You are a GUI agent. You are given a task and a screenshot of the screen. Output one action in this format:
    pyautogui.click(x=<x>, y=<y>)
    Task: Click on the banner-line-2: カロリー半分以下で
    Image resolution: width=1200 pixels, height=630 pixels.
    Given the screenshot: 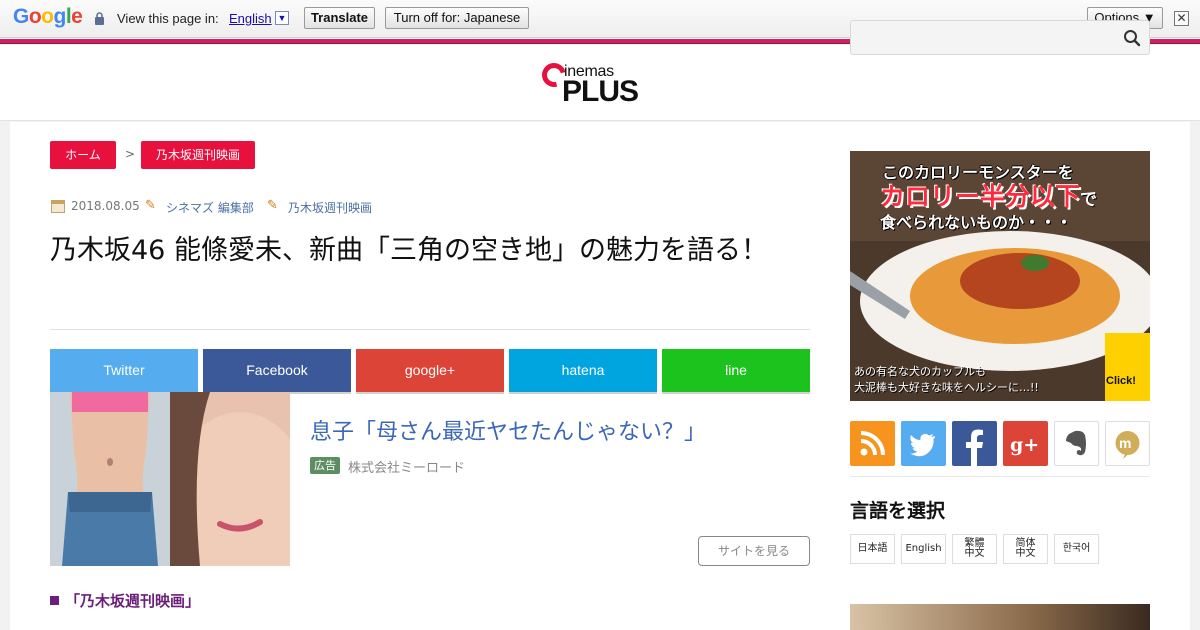 What is the action you would take?
    pyautogui.click(x=988, y=195)
    